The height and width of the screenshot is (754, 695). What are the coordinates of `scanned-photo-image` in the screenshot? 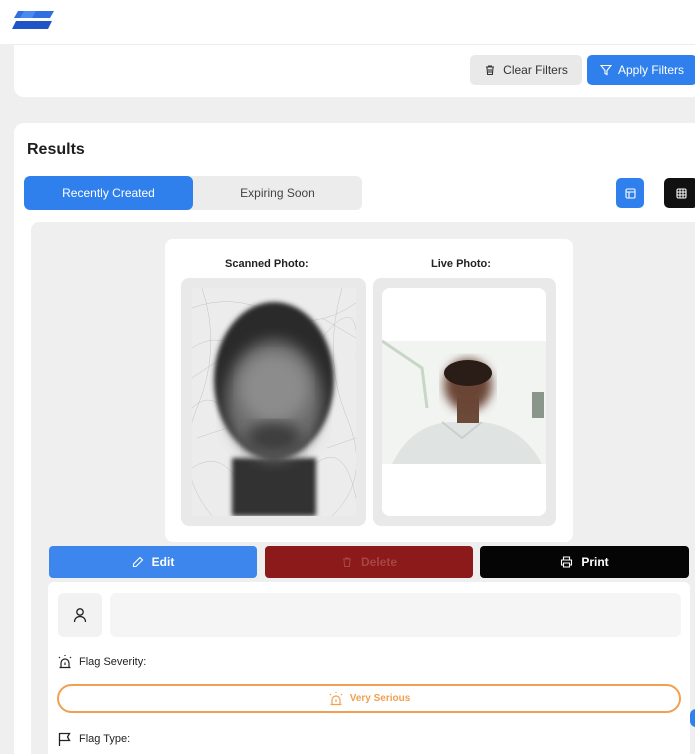 It's located at (274, 402).